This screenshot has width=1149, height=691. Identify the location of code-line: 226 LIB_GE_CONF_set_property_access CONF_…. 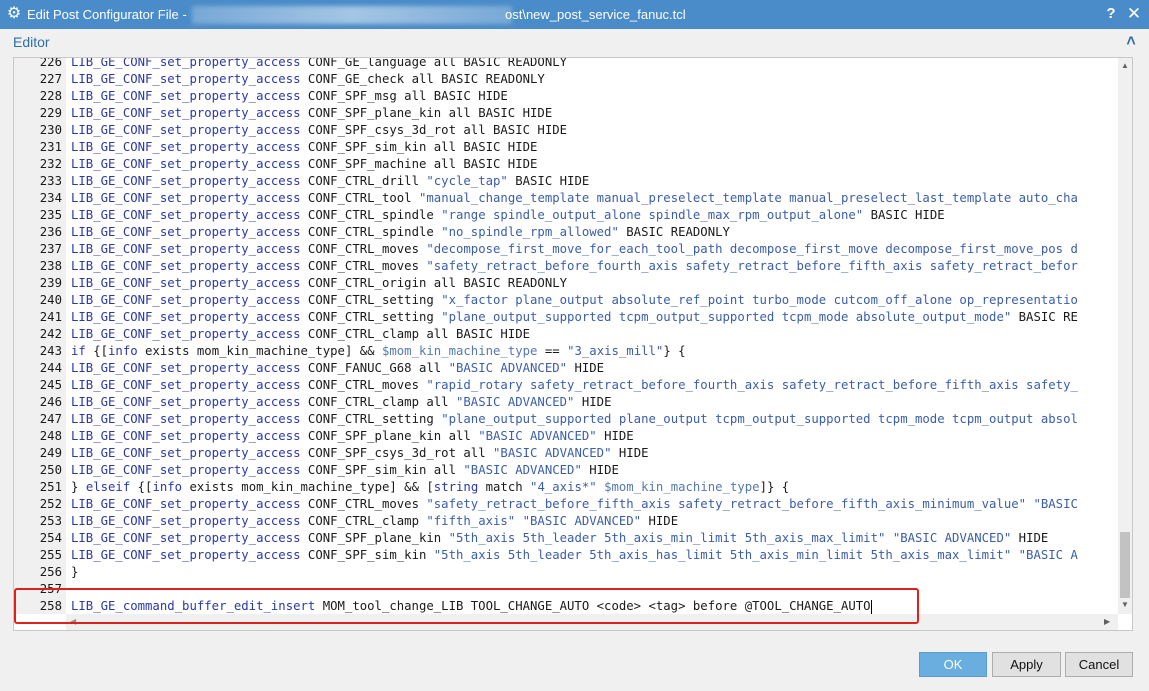
(566, 64).